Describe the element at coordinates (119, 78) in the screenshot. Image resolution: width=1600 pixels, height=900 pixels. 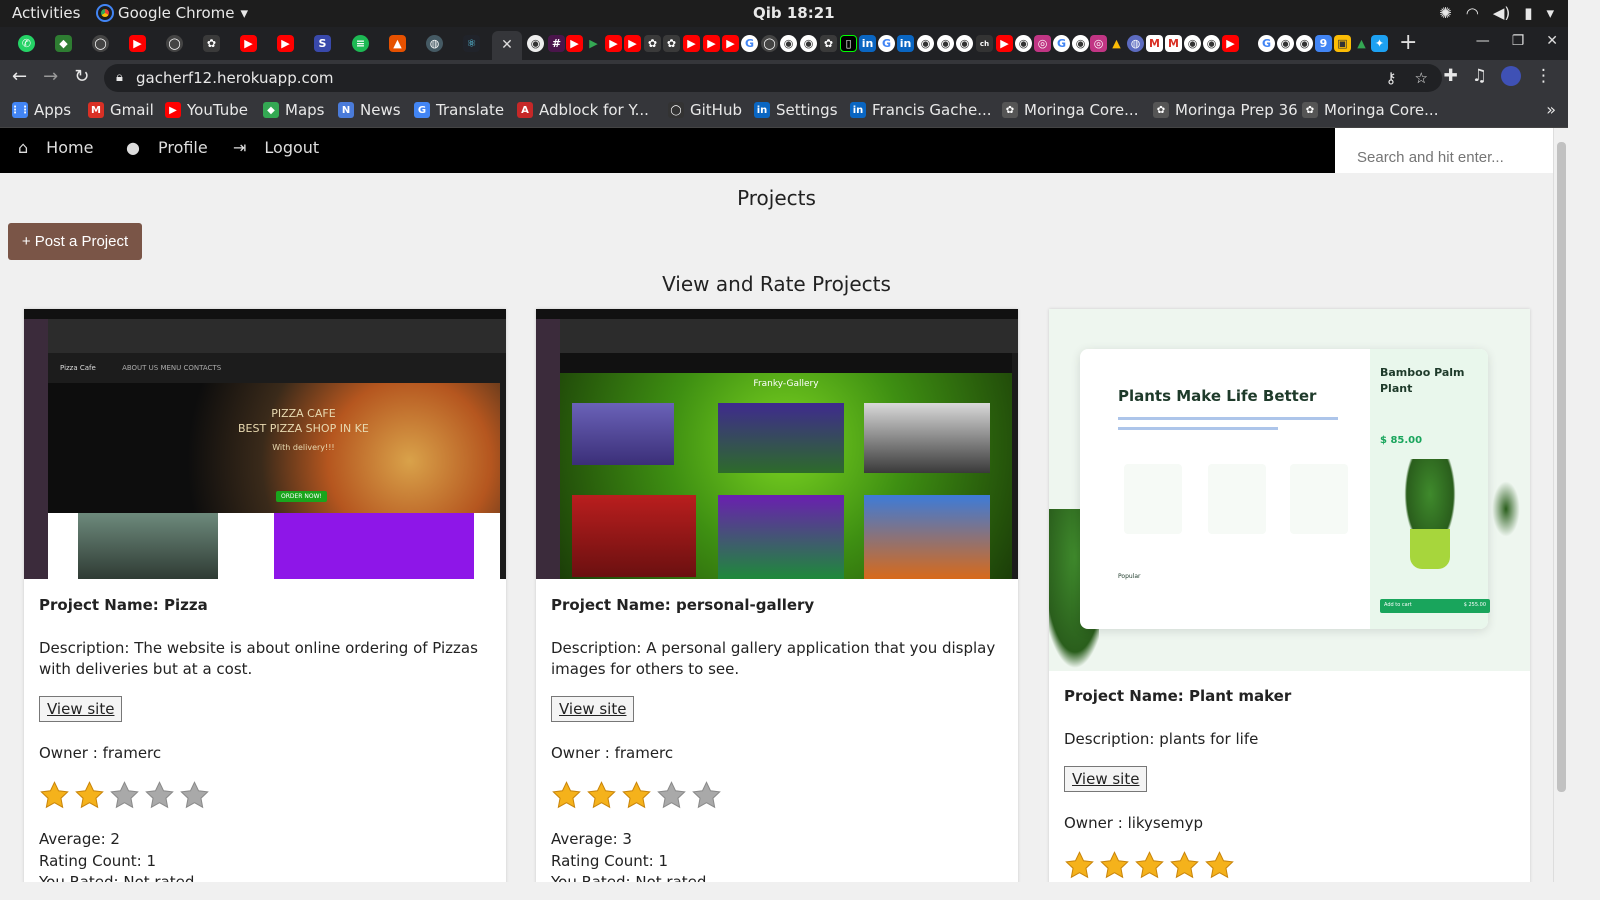
I see `lock-icon: 🔒︎` at that location.